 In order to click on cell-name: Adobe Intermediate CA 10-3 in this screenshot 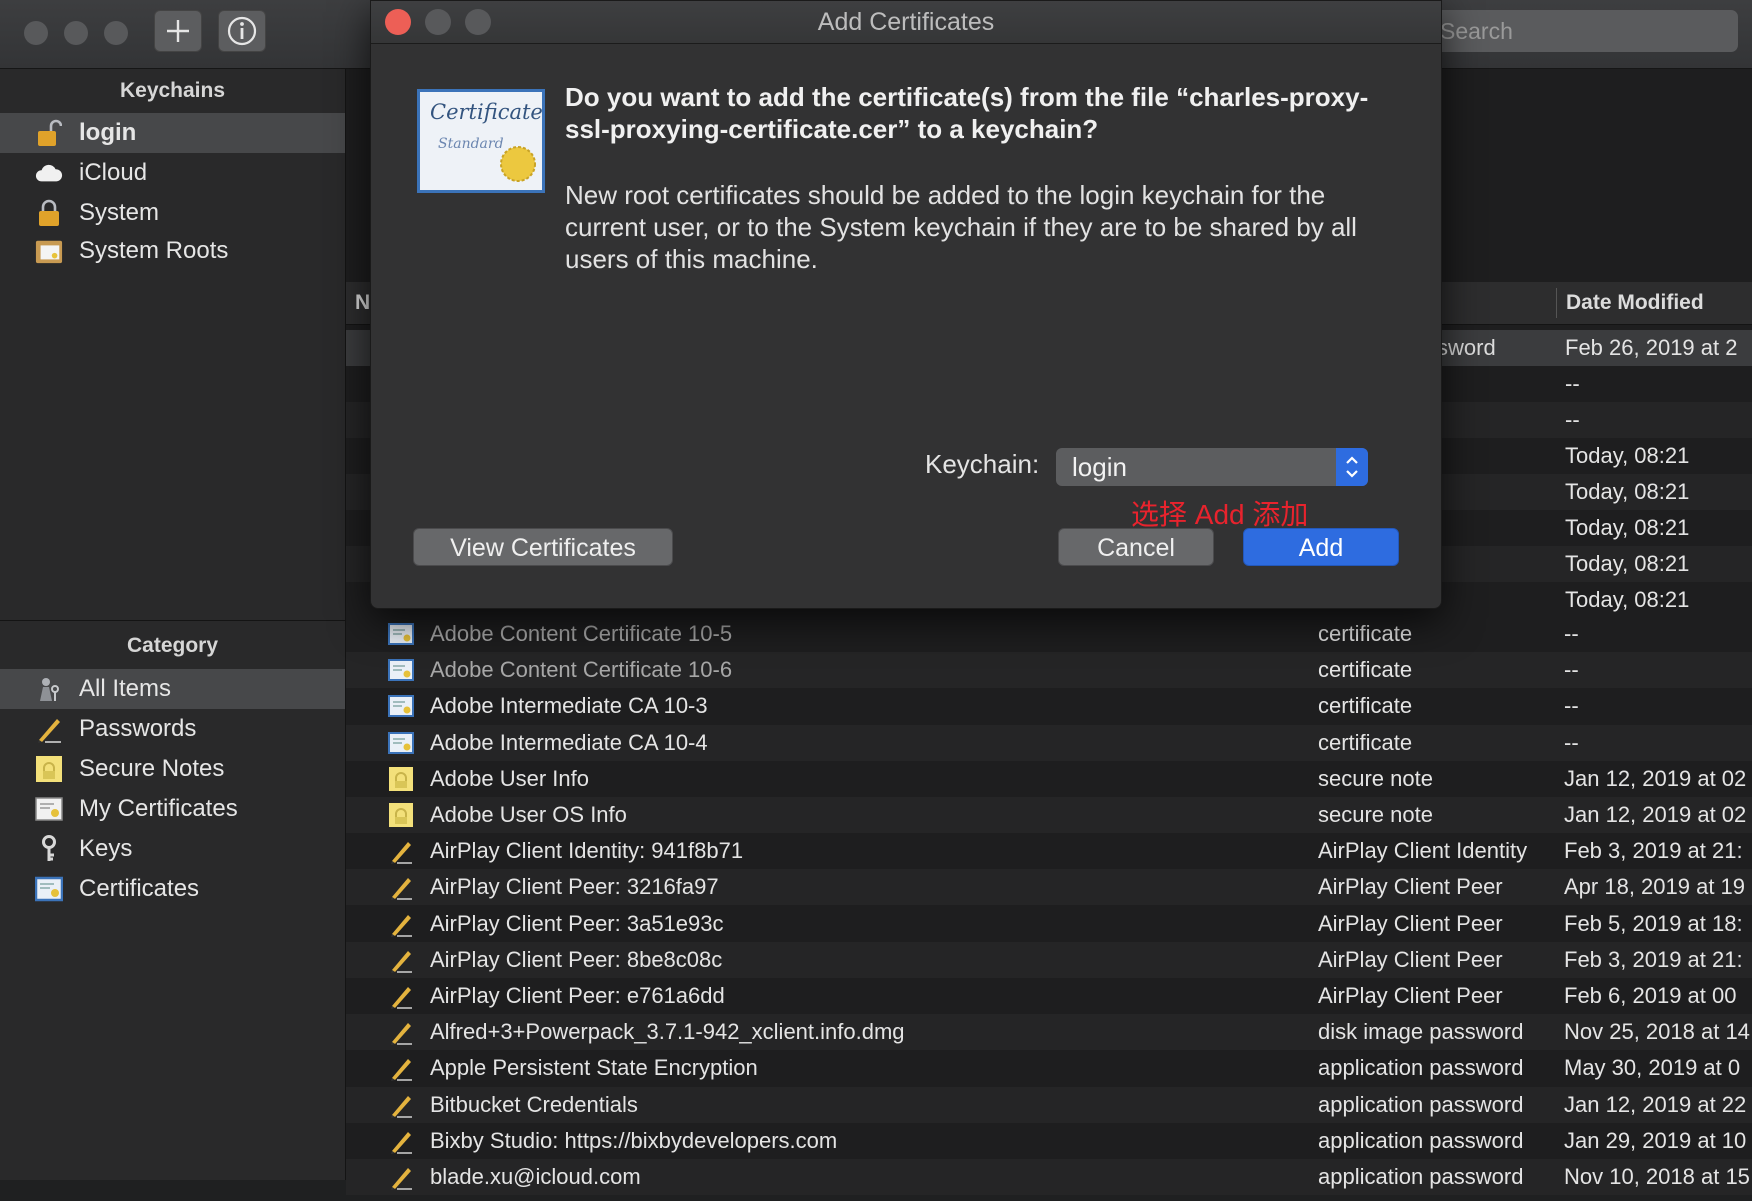, I will do `click(569, 706)`.